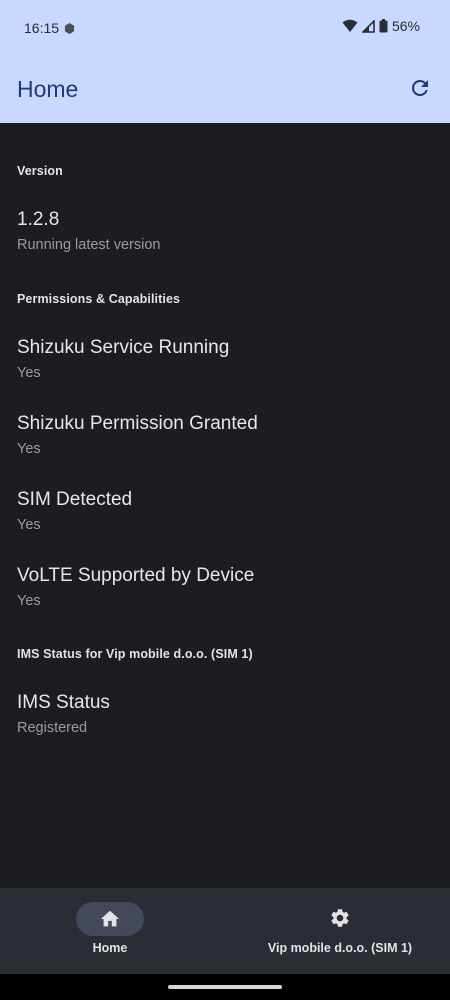 The width and height of the screenshot is (450, 1000). I want to click on gesture-navigation-area, so click(225, 987).